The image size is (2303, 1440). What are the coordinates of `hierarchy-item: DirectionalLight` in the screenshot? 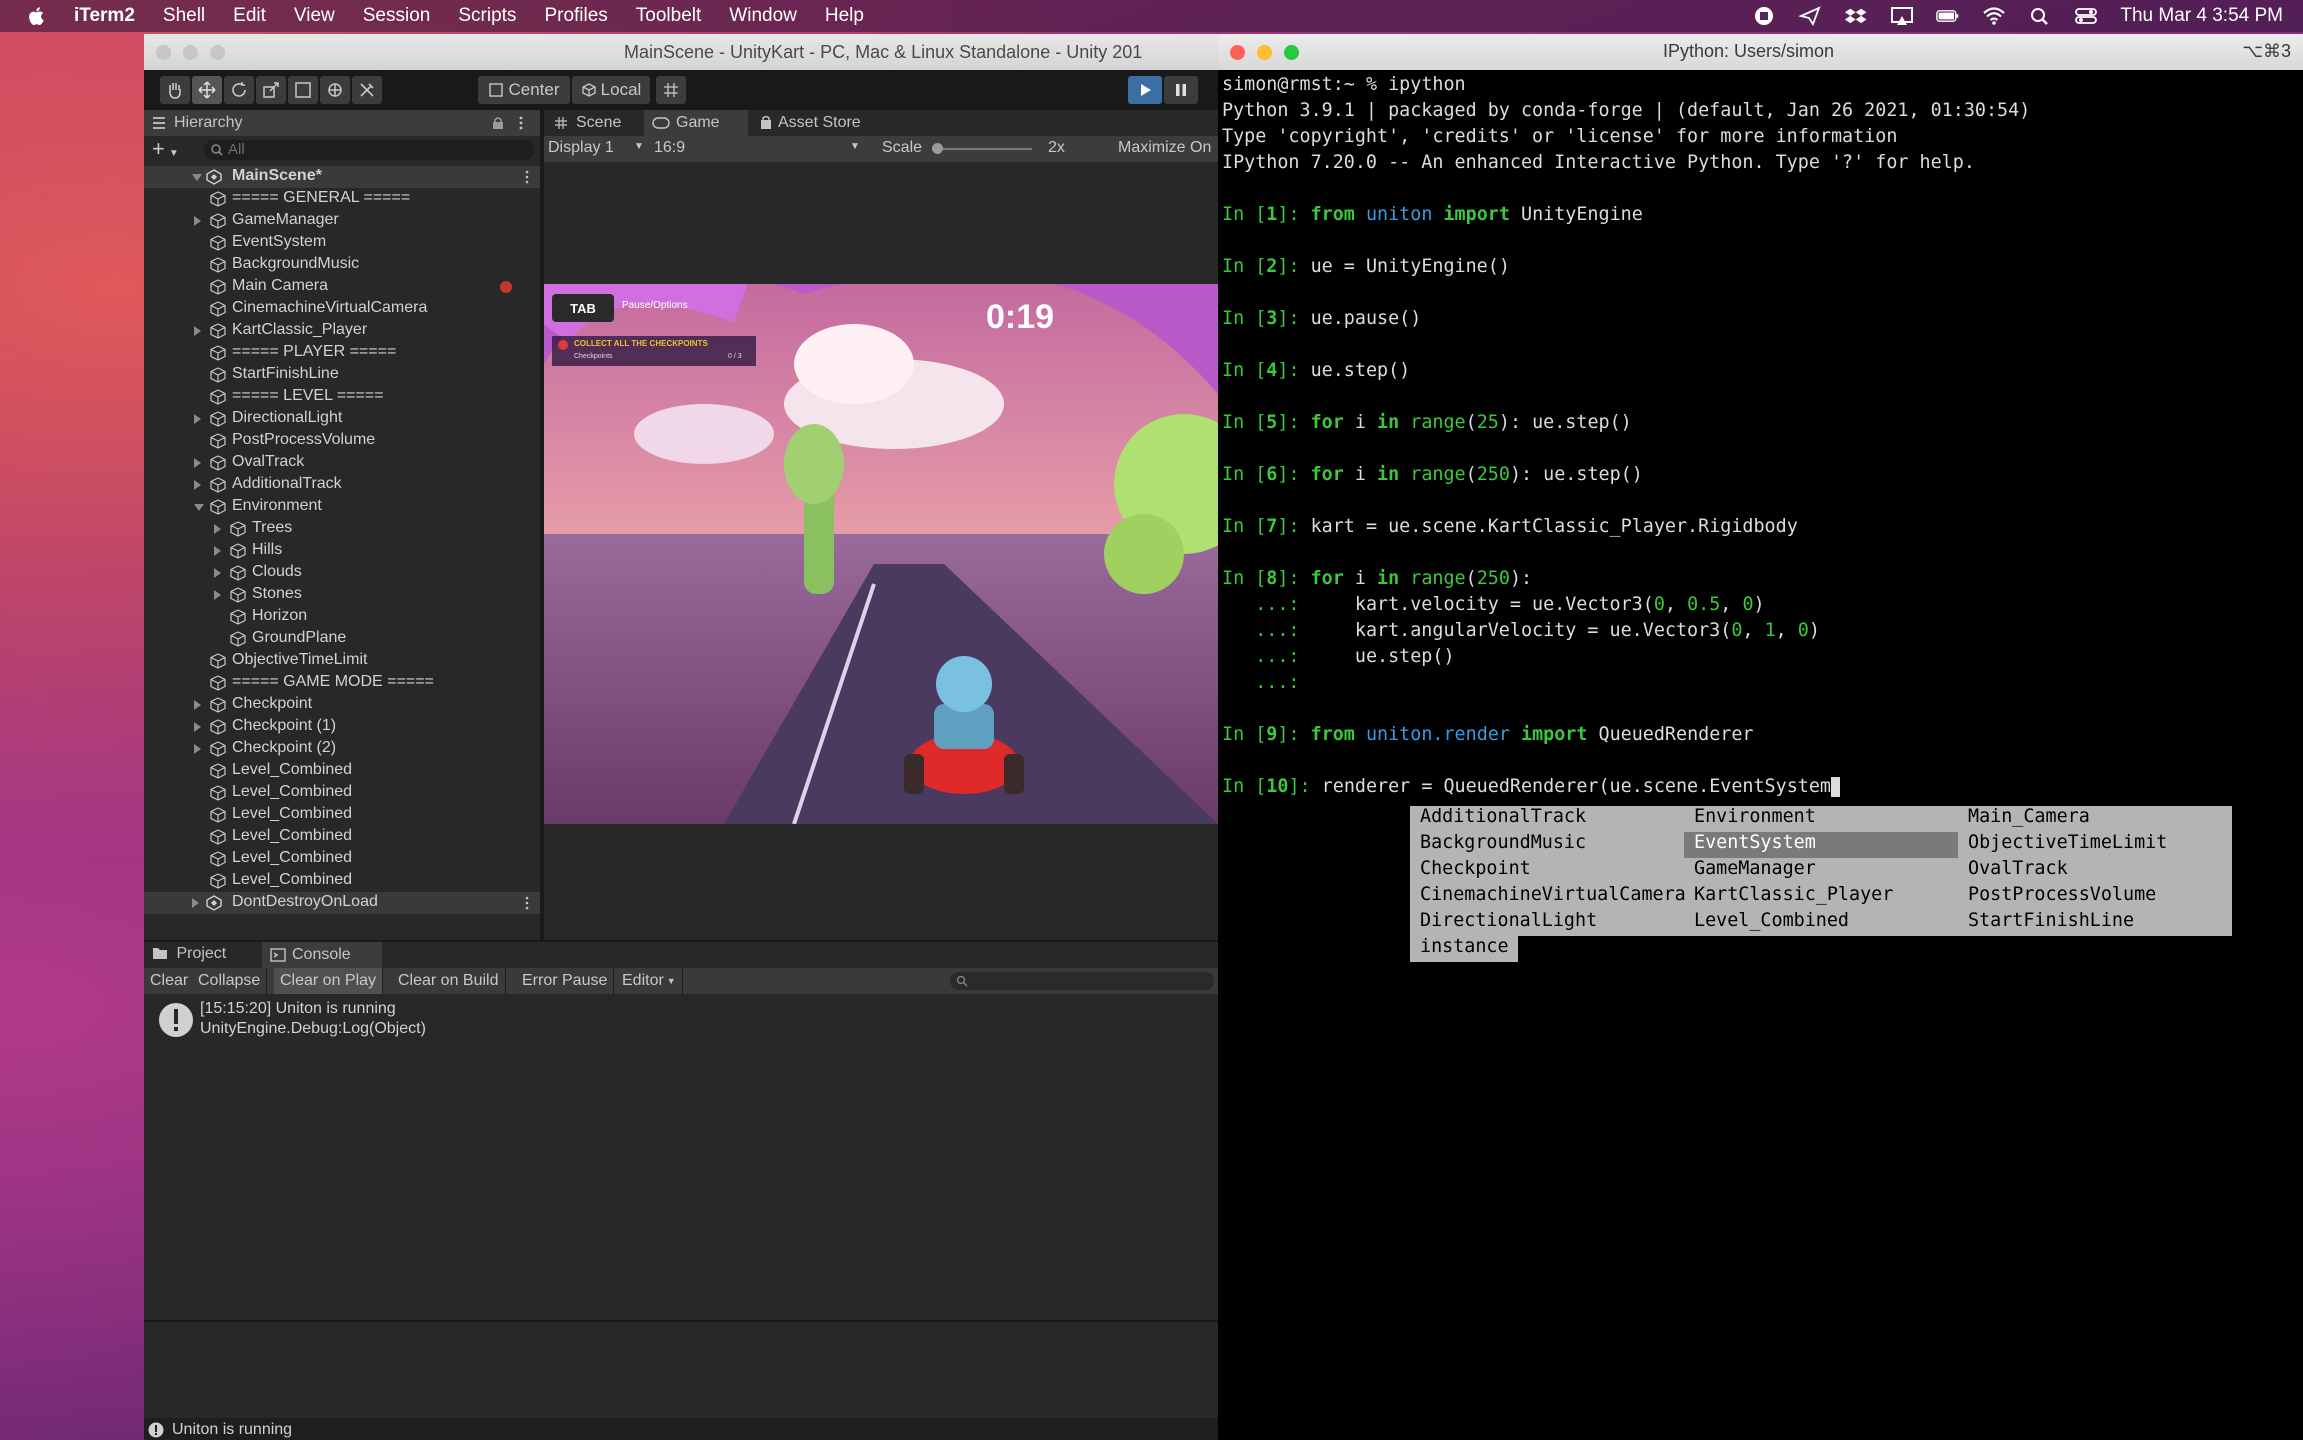 It's located at (342, 419).